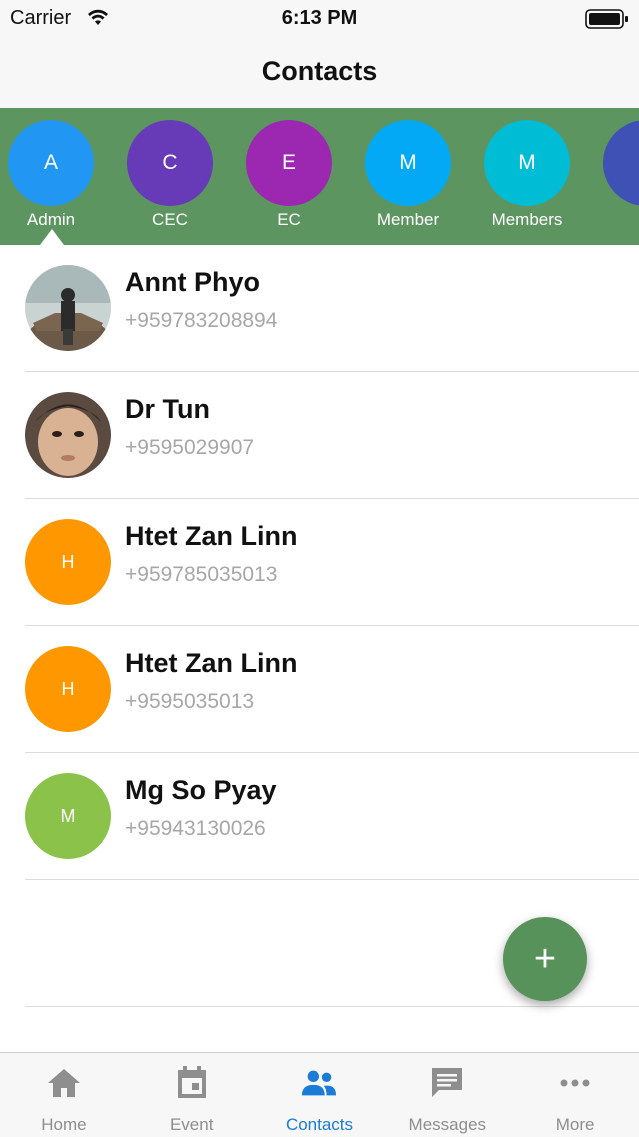 The width and height of the screenshot is (639, 1137). Describe the element at coordinates (289, 219) in the screenshot. I see `group-label: EC` at that location.